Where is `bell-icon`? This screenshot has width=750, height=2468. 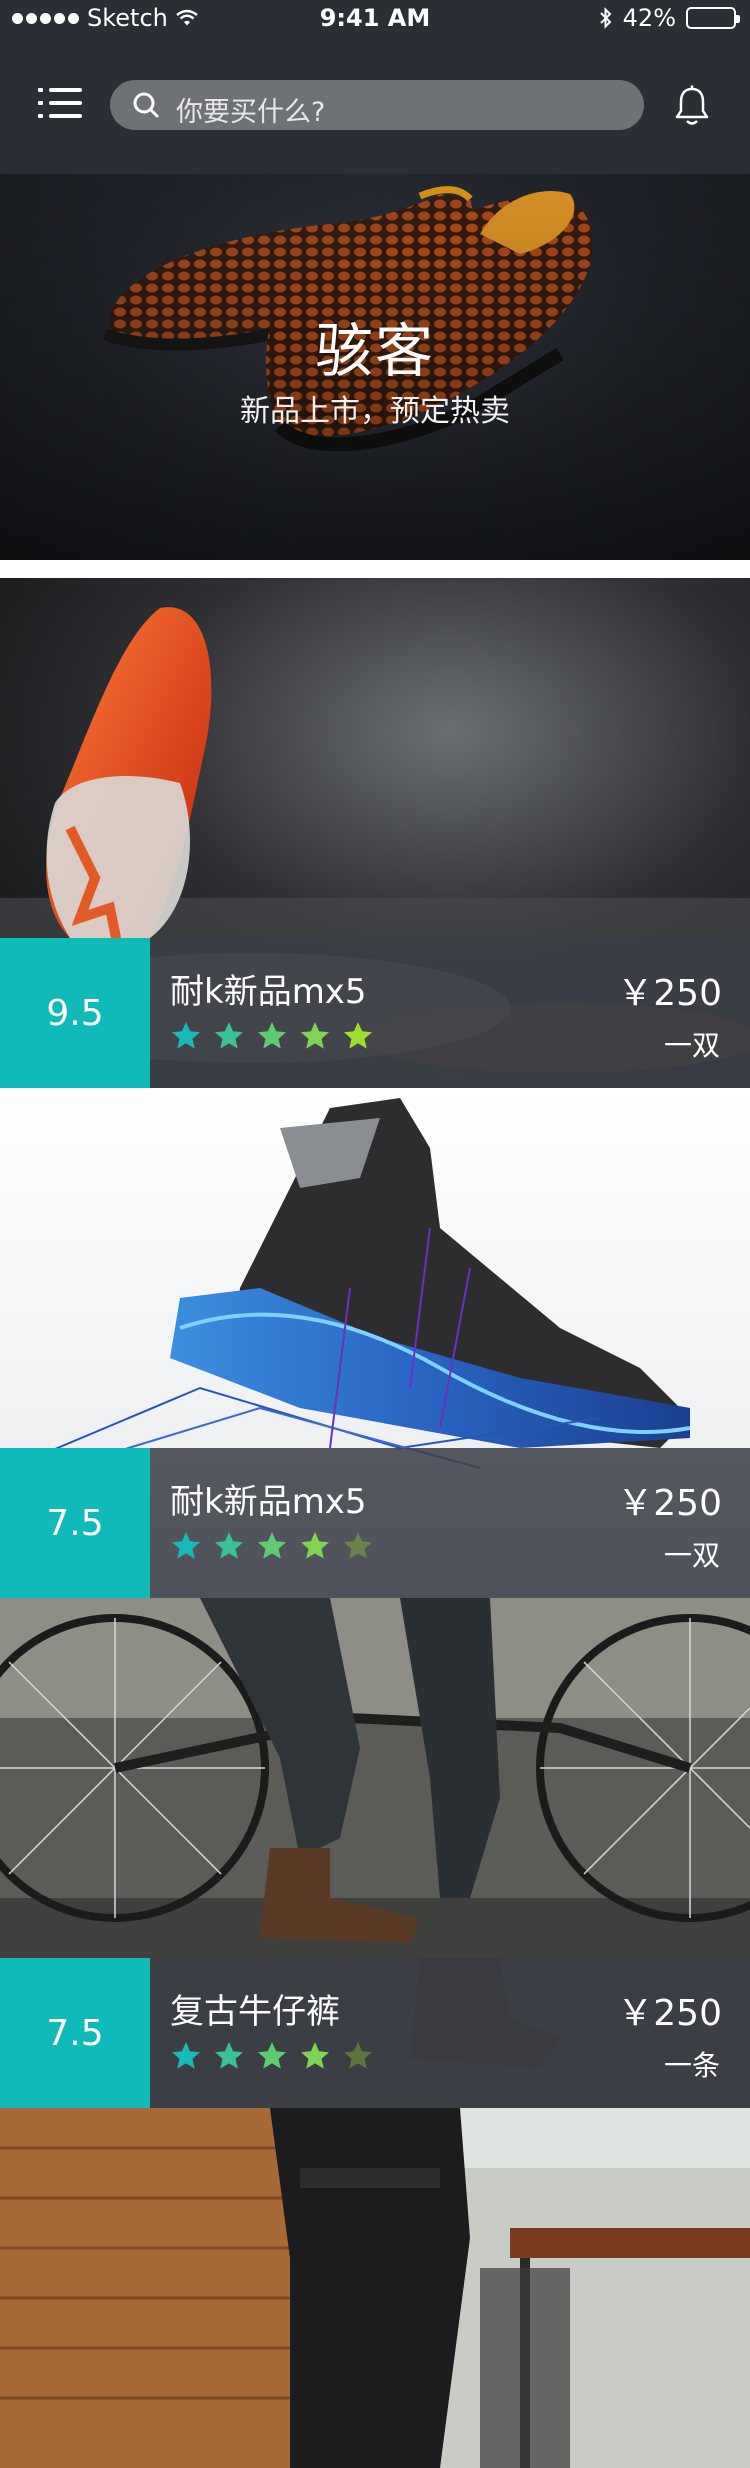 bell-icon is located at coordinates (692, 106).